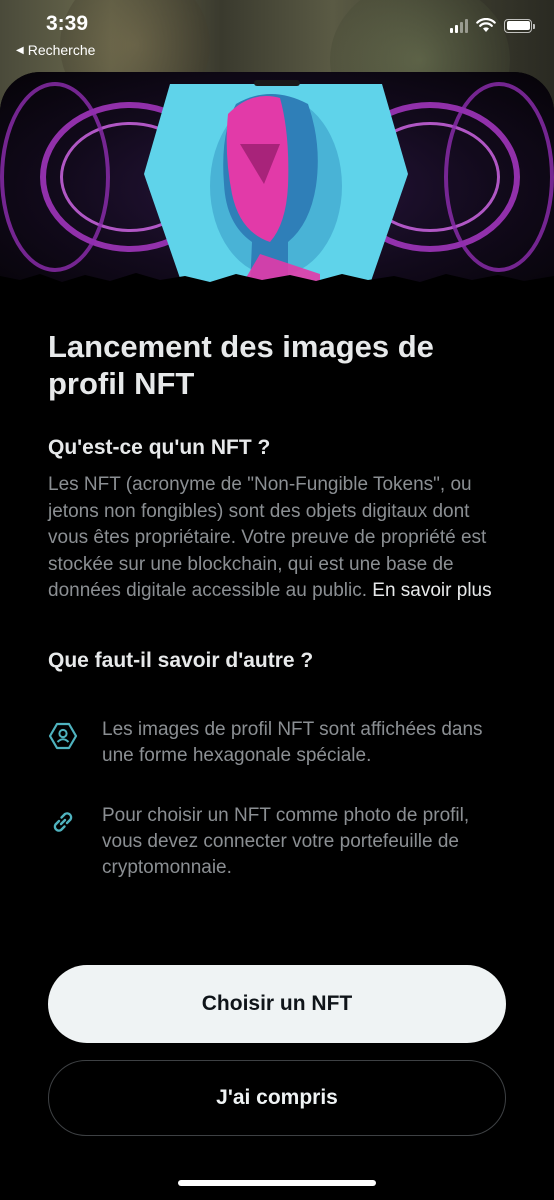  What do you see at coordinates (63, 735) in the screenshot?
I see `hexagon-profile-icon` at bounding box center [63, 735].